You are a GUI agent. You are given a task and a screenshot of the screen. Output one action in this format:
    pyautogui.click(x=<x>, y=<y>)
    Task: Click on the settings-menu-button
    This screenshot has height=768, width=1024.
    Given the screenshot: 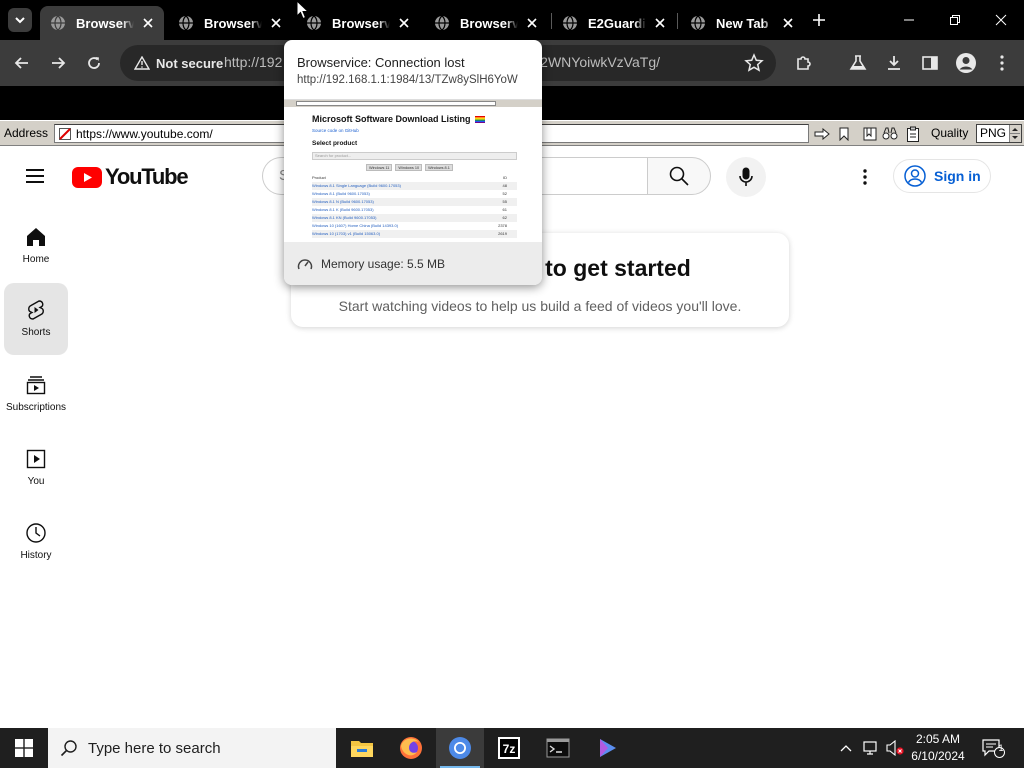 What is the action you would take?
    pyautogui.click(x=865, y=177)
    